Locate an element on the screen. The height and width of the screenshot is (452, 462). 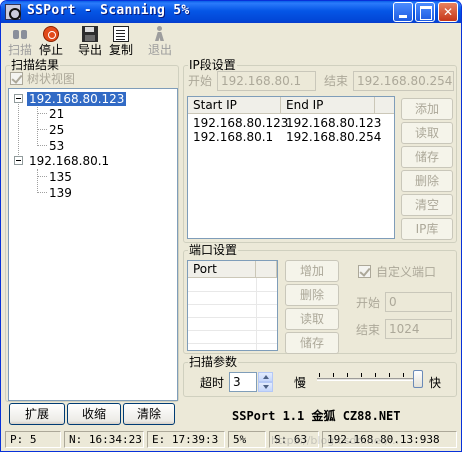
ip-end-input: 192.168.80.254 is located at coordinates (403, 81).